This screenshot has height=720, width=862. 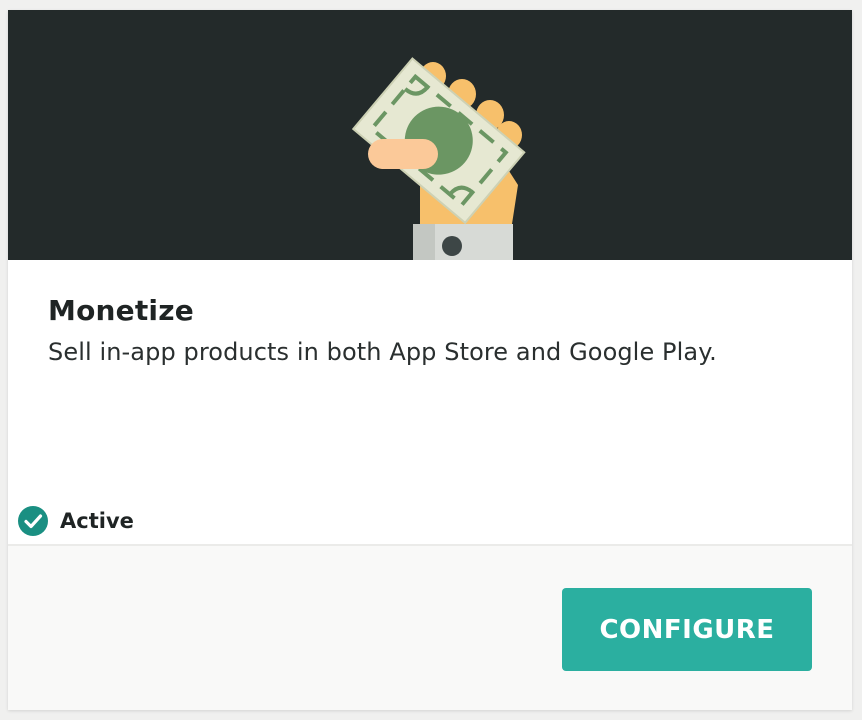 I want to click on check-circle-icon, so click(x=33, y=521).